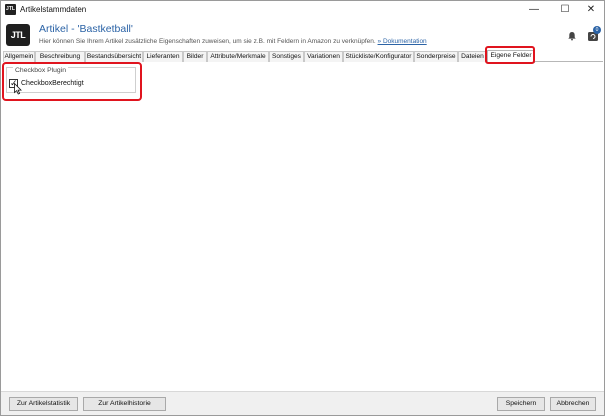  What do you see at coordinates (573, 404) in the screenshot?
I see `cancel-button: Abbrechen` at bounding box center [573, 404].